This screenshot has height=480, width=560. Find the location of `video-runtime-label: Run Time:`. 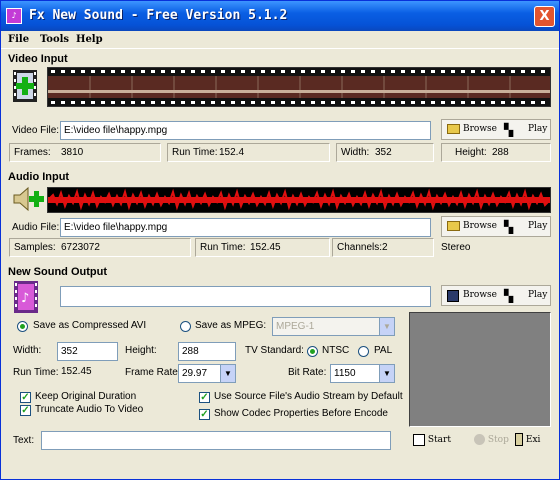

video-runtime-label: Run Time: is located at coordinates (195, 152).